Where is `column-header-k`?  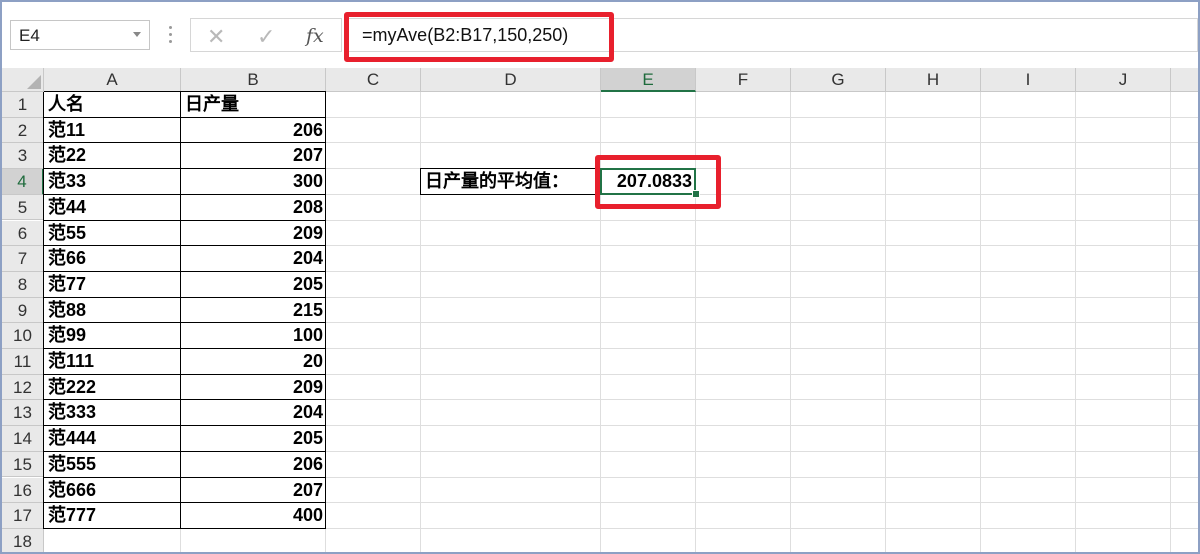
column-header-k is located at coordinates (1184, 80).